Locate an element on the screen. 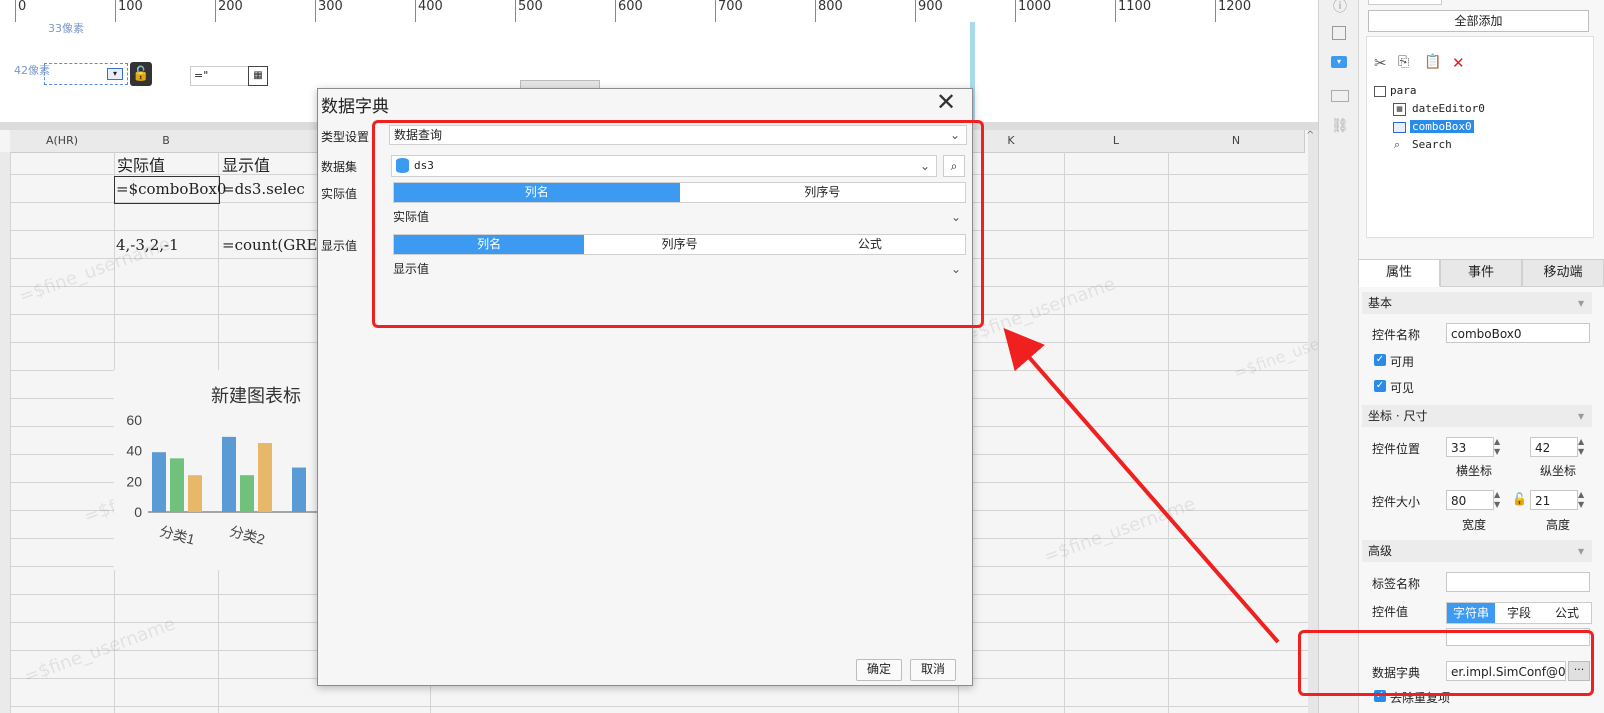 The width and height of the screenshot is (1604, 713). annotation-arrow is located at coordinates (1141, 485).